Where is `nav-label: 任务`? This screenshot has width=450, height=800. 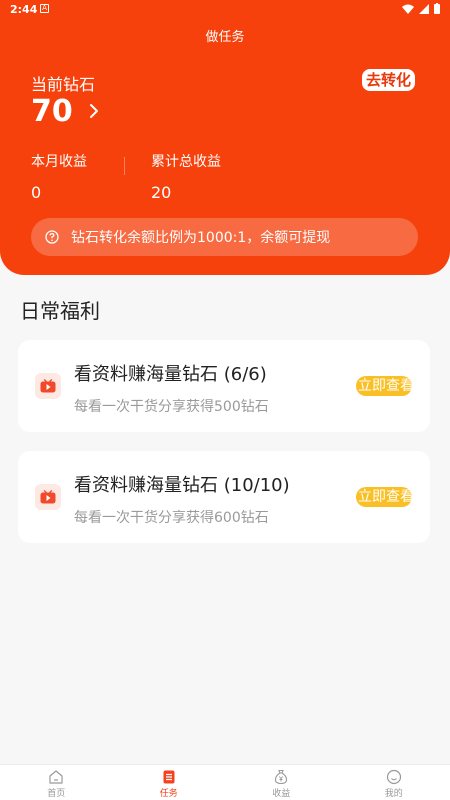 nav-label: 任务 is located at coordinates (168, 794).